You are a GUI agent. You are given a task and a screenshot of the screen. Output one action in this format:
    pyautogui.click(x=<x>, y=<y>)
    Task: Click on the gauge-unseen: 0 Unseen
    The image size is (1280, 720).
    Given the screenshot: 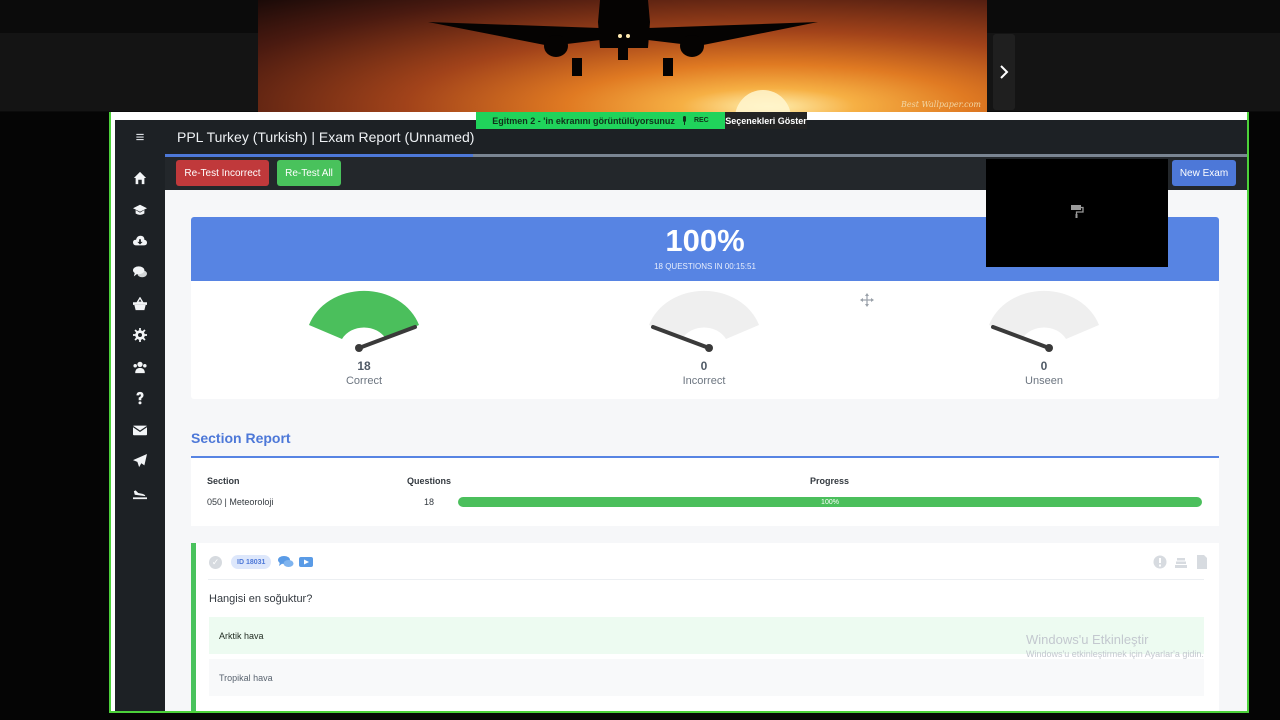 What is the action you would take?
    pyautogui.click(x=1044, y=338)
    